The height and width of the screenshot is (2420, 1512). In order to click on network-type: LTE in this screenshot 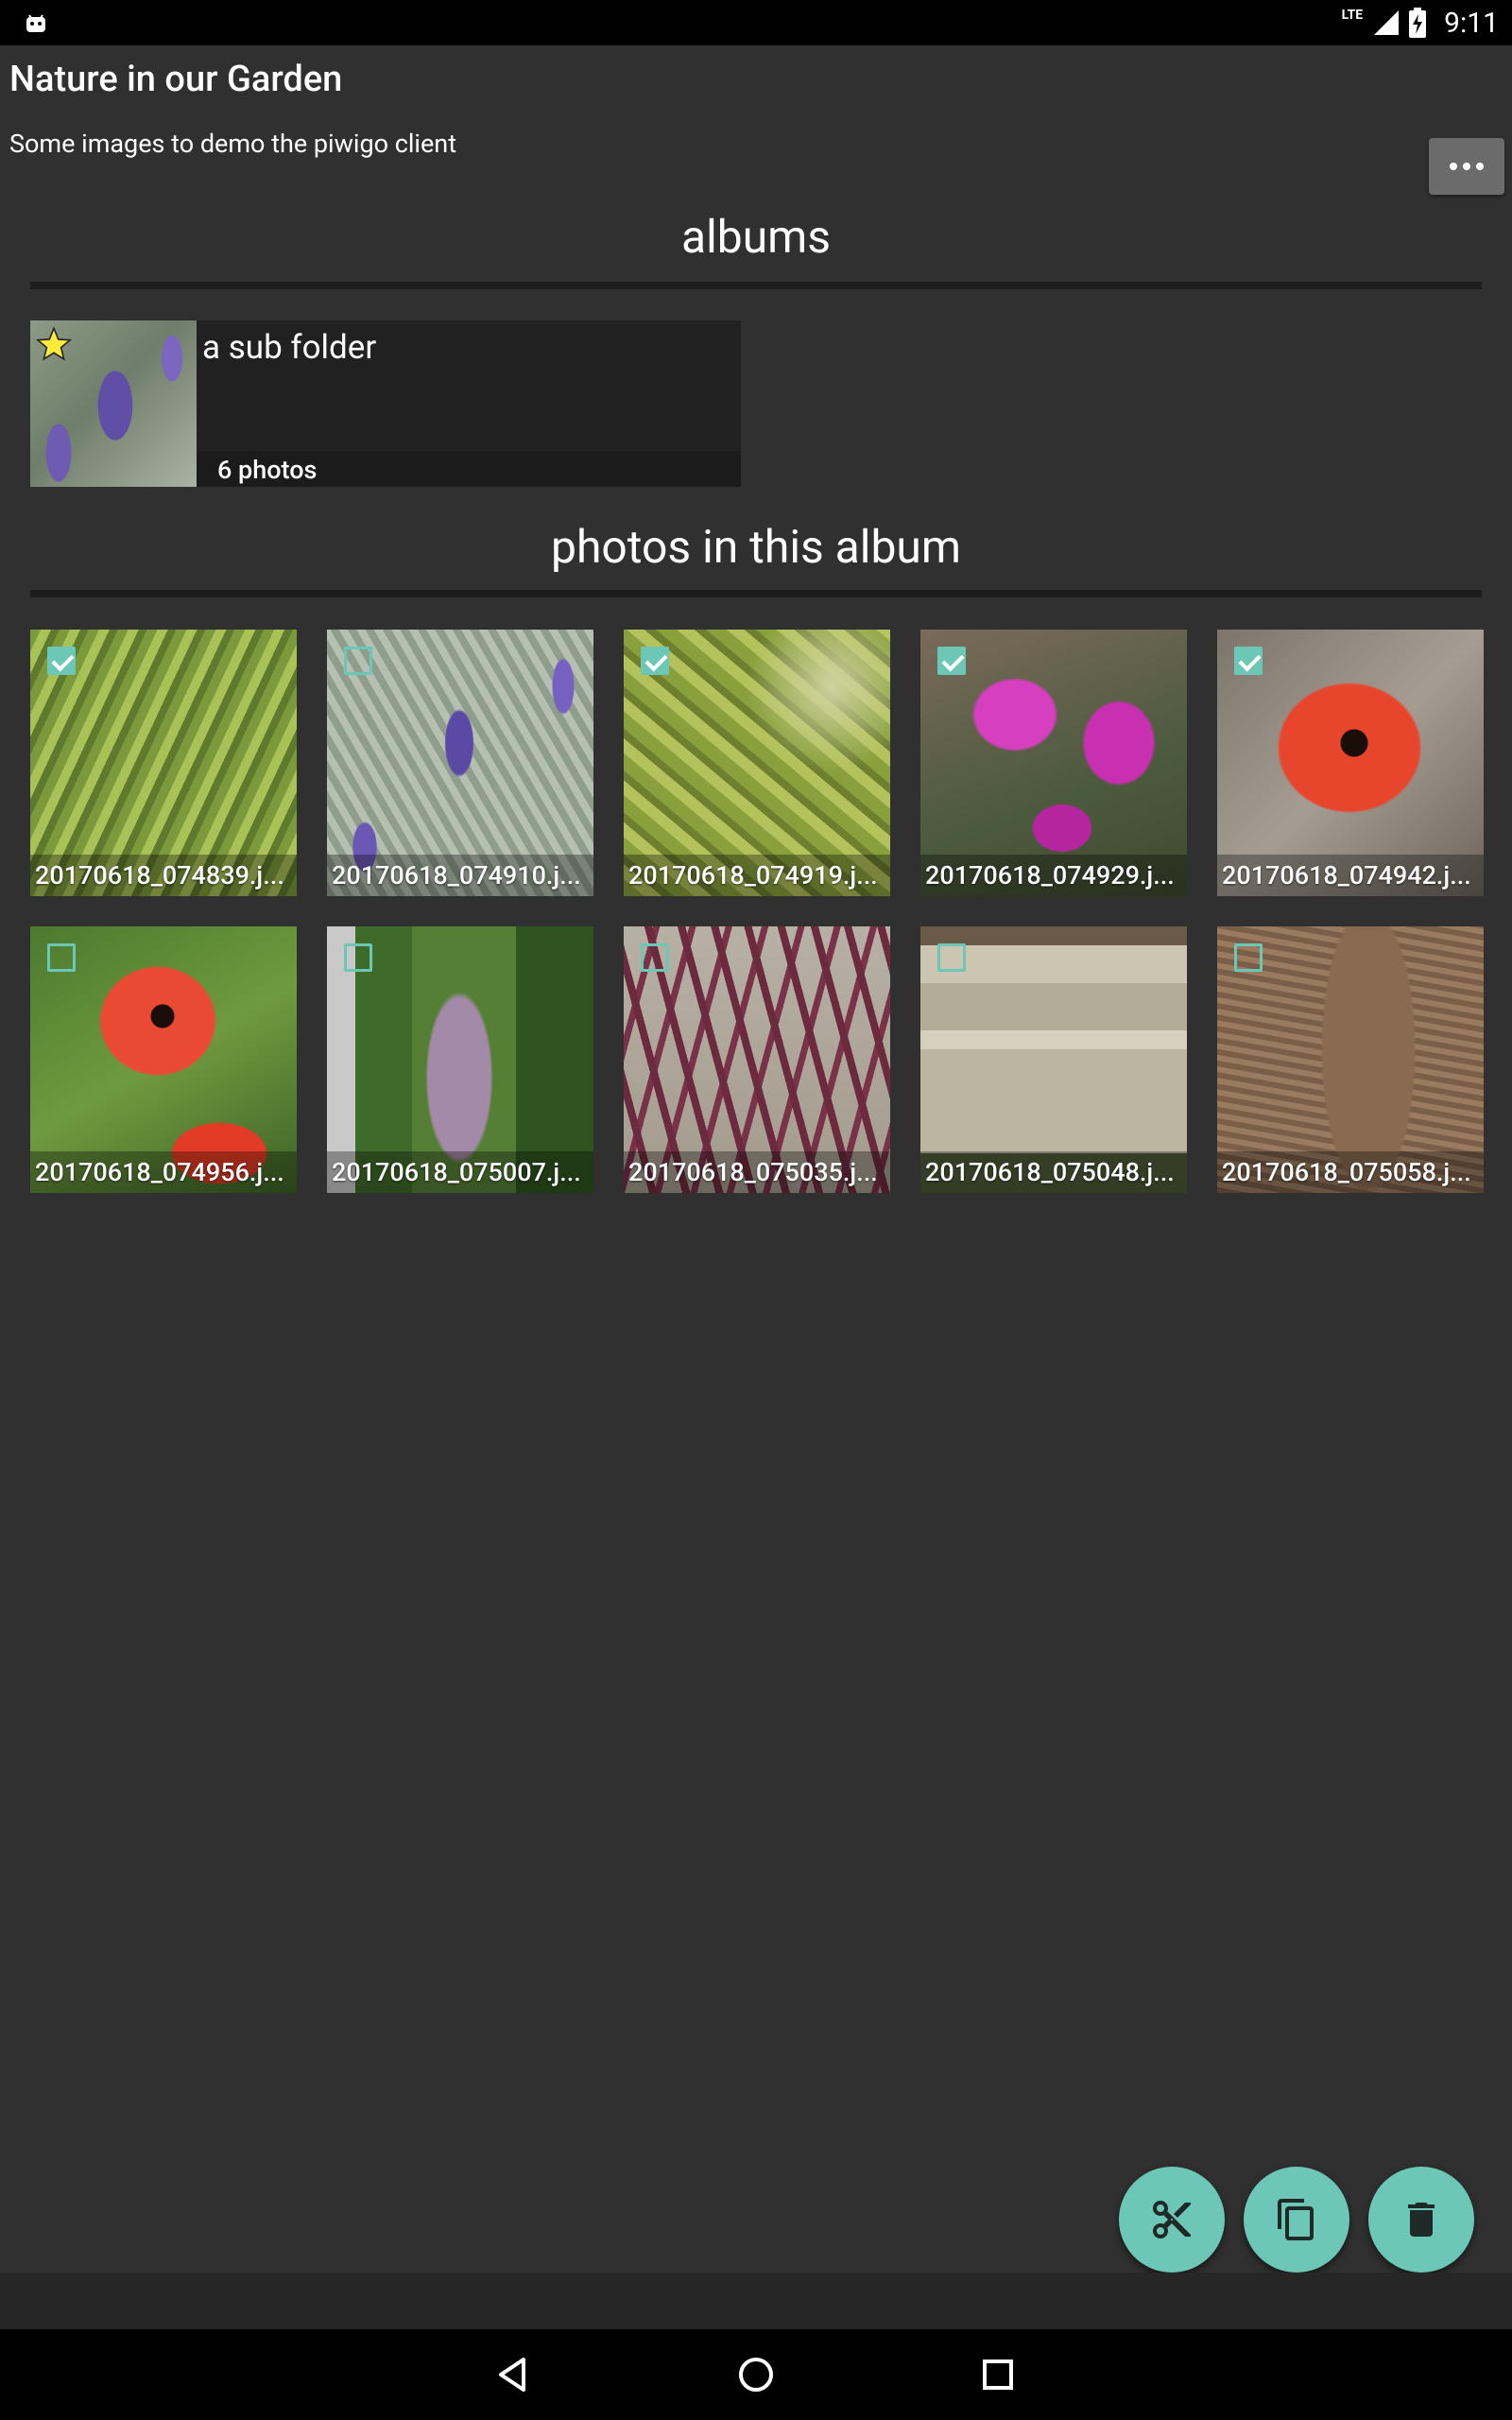, I will do `click(1352, 16)`.